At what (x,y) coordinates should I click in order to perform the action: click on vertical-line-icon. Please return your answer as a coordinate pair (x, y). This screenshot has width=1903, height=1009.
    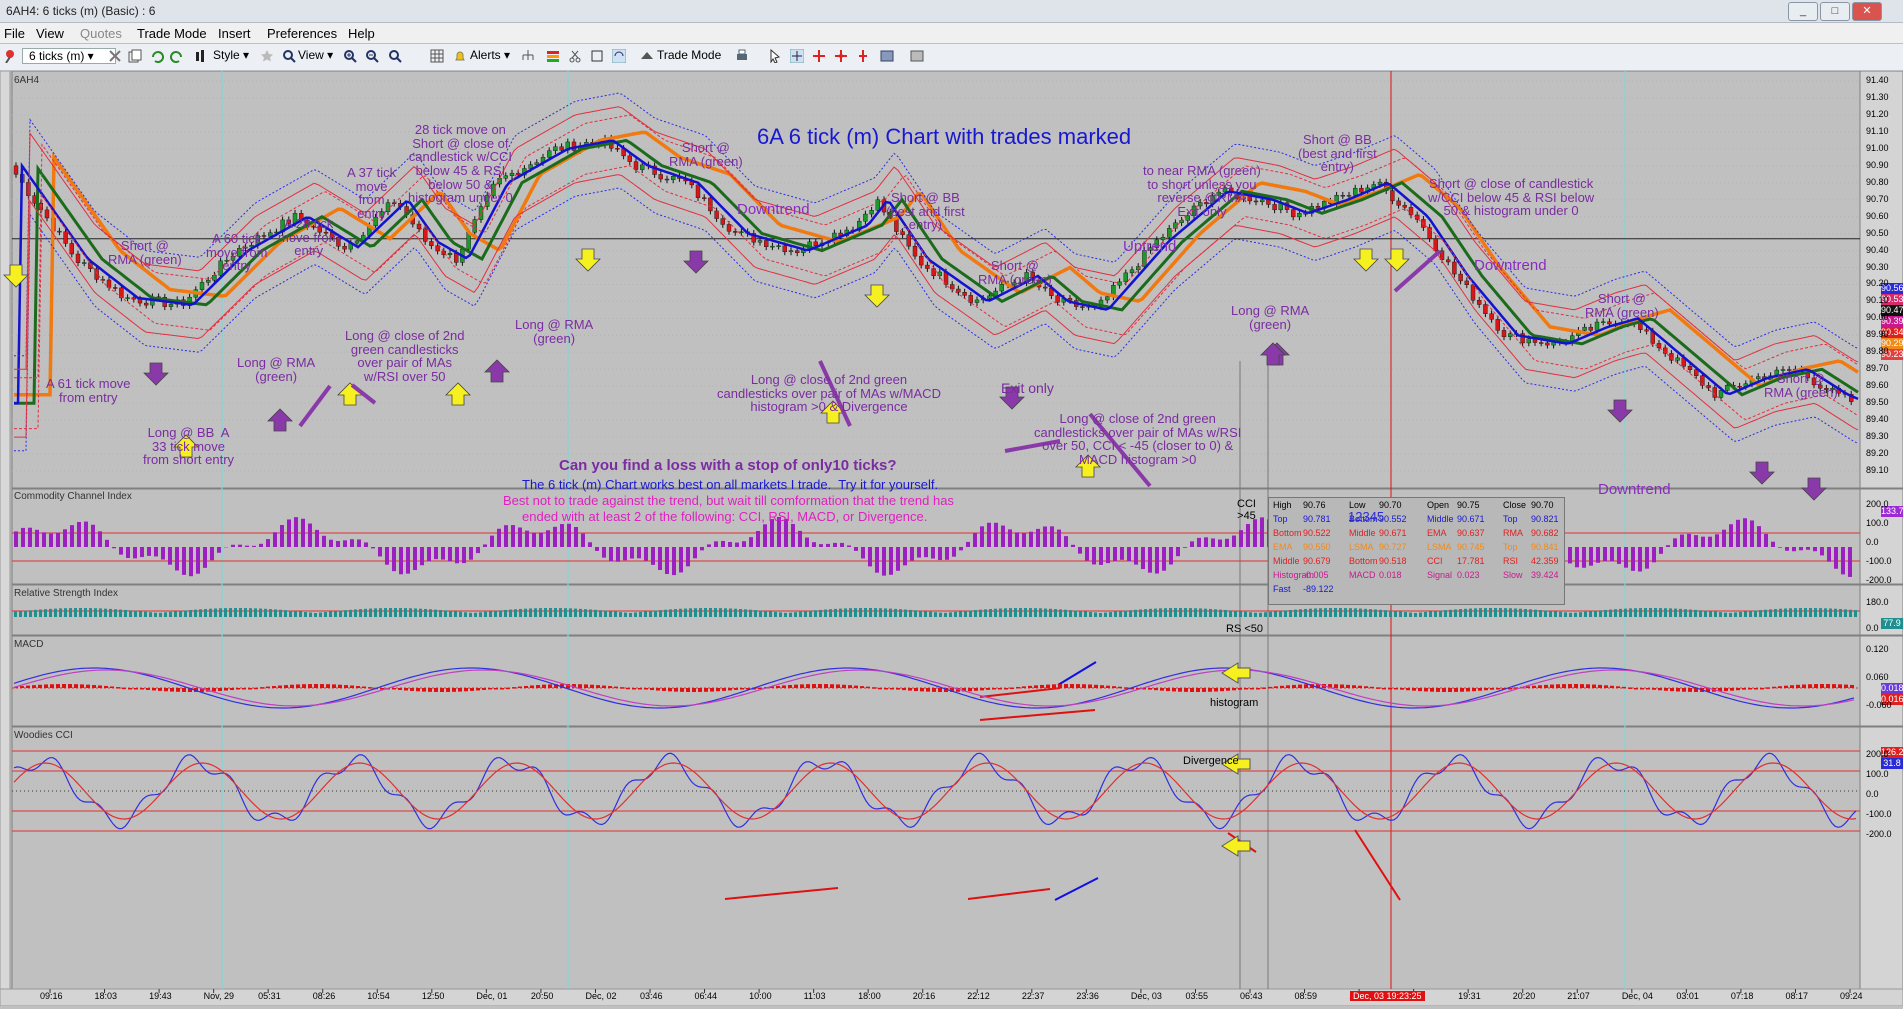
    Looking at the image, I should click on (863, 56).